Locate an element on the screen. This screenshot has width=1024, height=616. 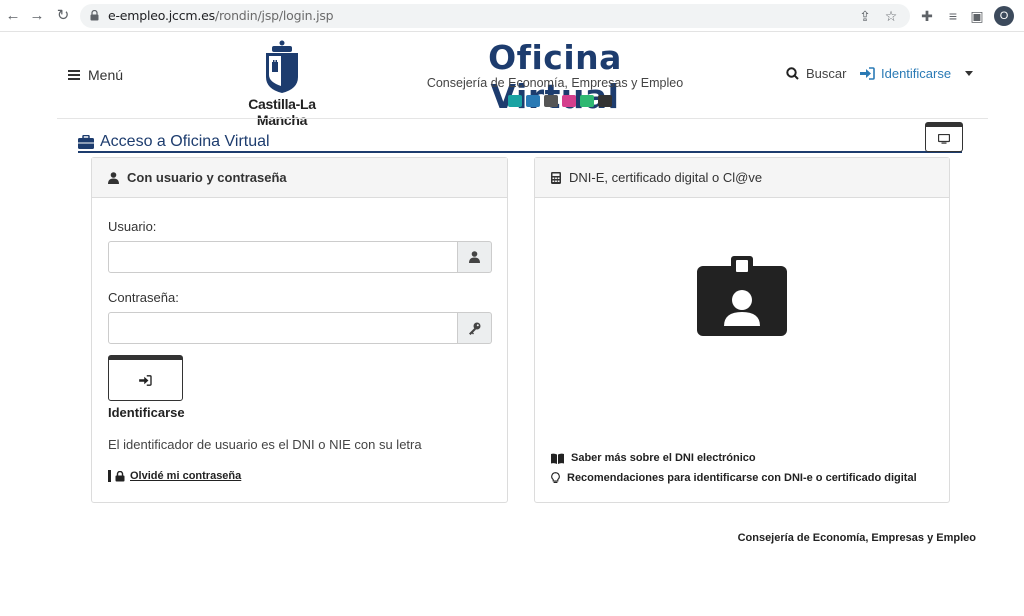
dni-info-link: Saber más sobre el DNI electrónico is located at coordinates (653, 458).